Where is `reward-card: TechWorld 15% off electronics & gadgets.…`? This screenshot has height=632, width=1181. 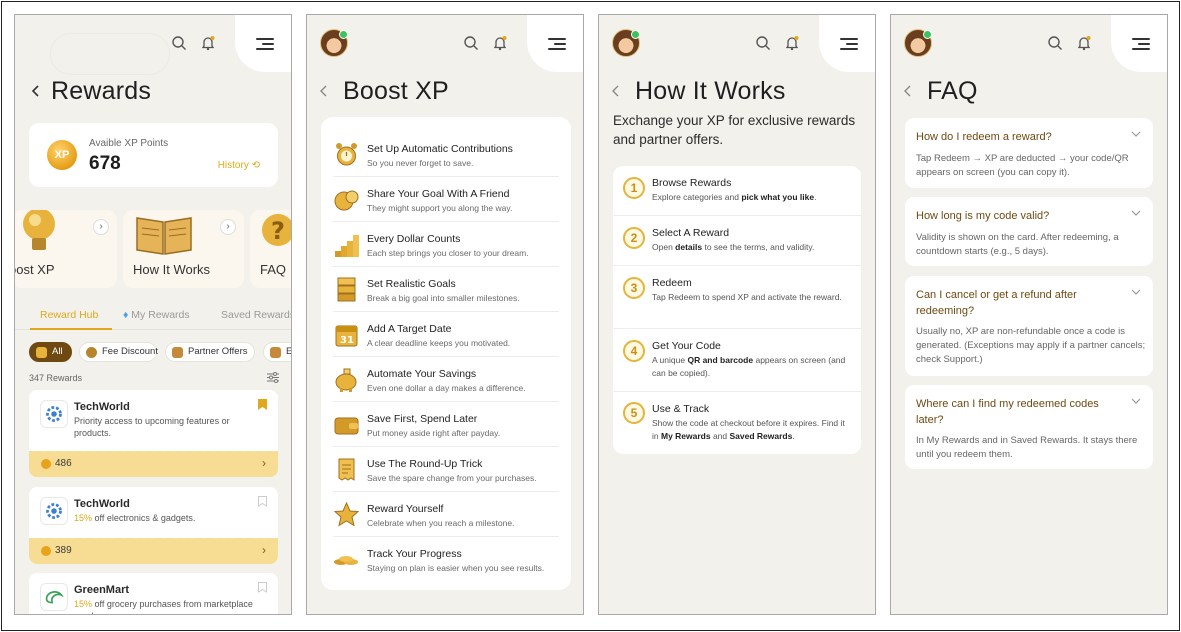 reward-card: TechWorld 15% off electronics & gadgets.… is located at coordinates (153, 525).